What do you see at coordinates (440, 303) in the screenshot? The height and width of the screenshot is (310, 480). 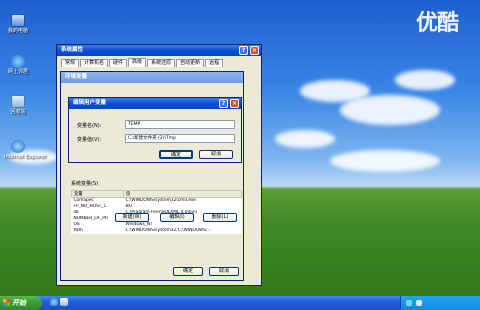 I see `system-tray` at bounding box center [440, 303].